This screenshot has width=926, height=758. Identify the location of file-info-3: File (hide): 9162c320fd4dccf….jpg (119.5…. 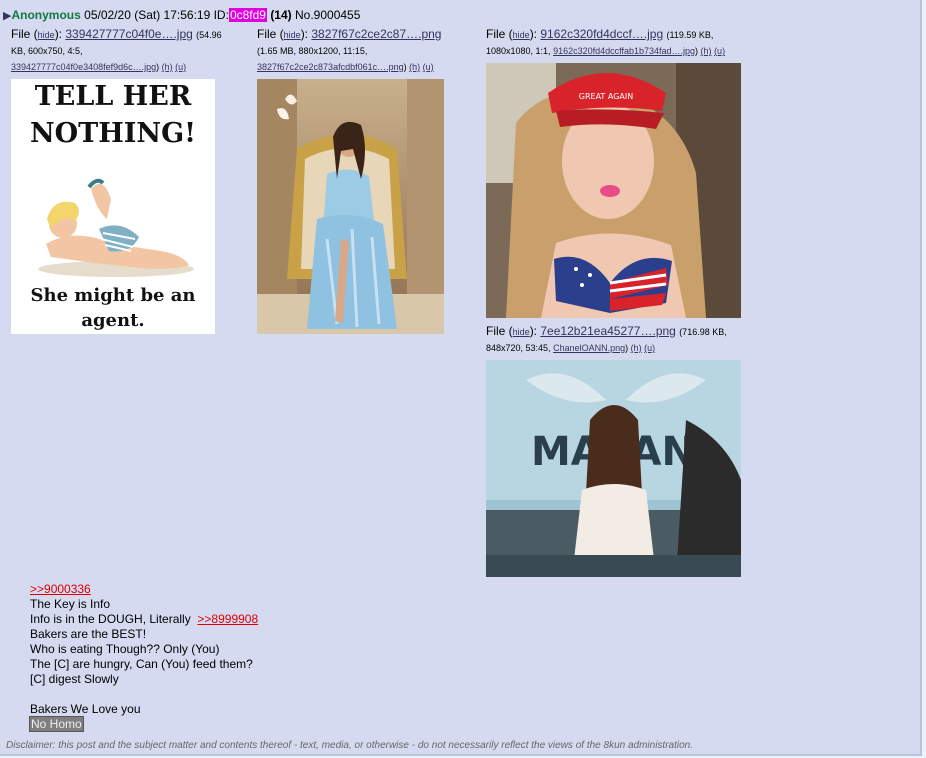
(606, 41).